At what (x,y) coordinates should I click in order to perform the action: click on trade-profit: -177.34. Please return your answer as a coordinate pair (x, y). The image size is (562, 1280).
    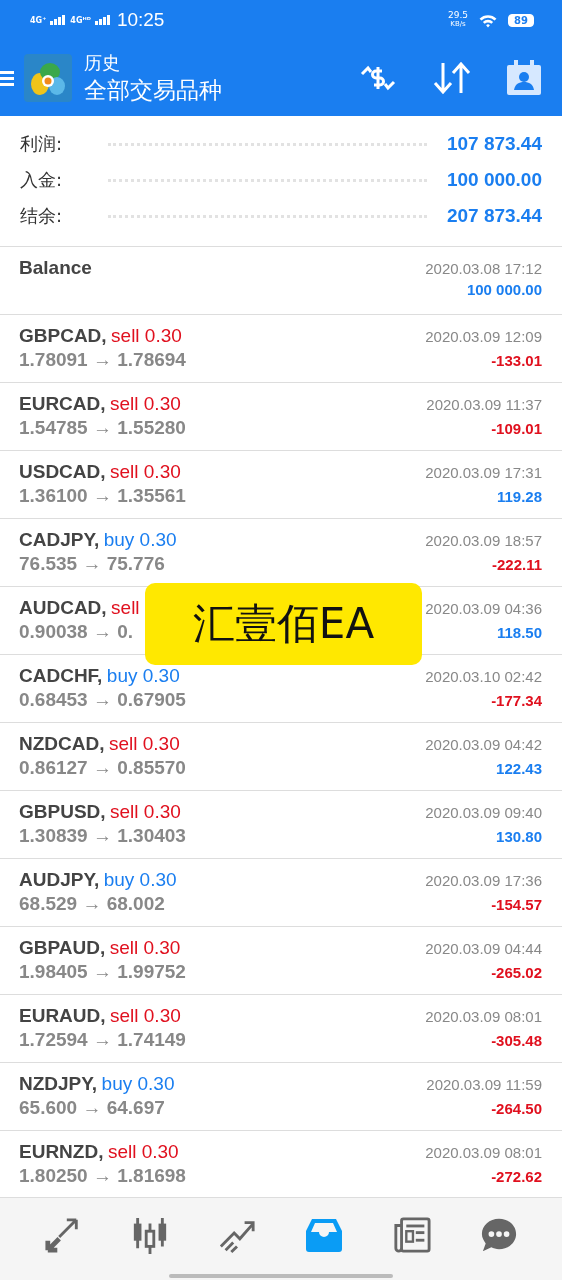
    Looking at the image, I should click on (516, 700).